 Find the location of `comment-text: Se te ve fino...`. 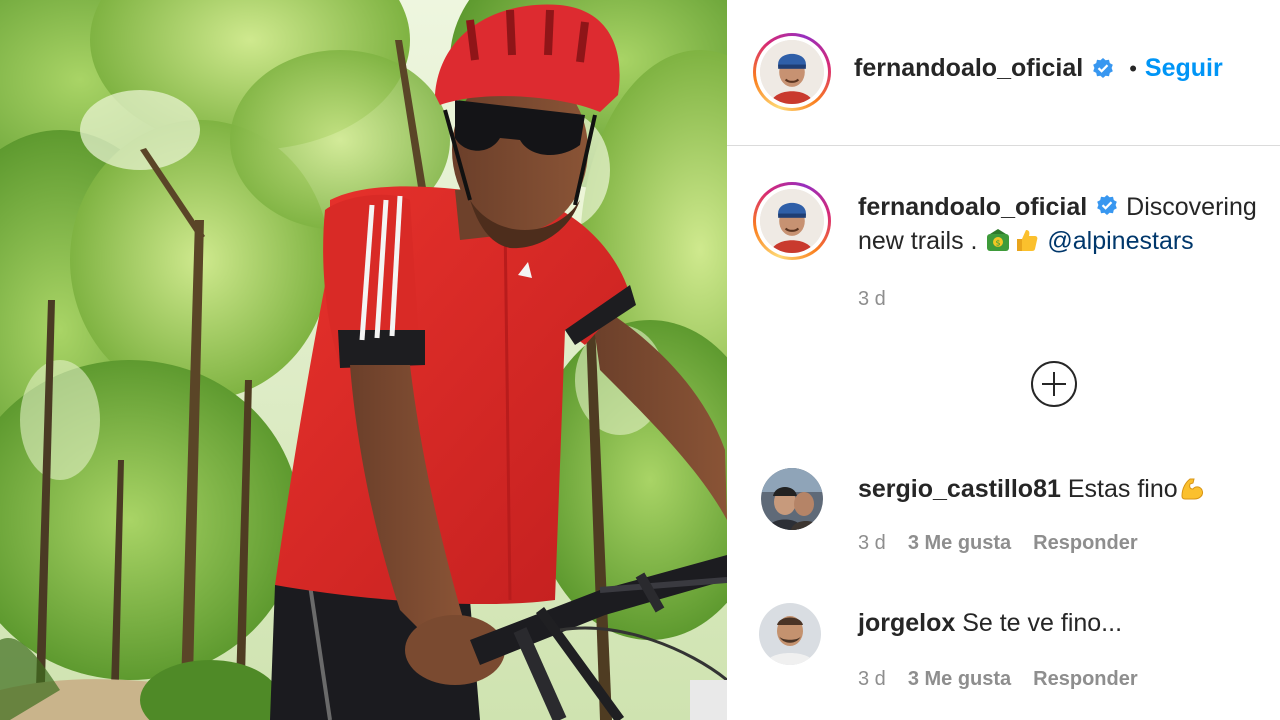

comment-text: Se te ve fino... is located at coordinates (1042, 623).